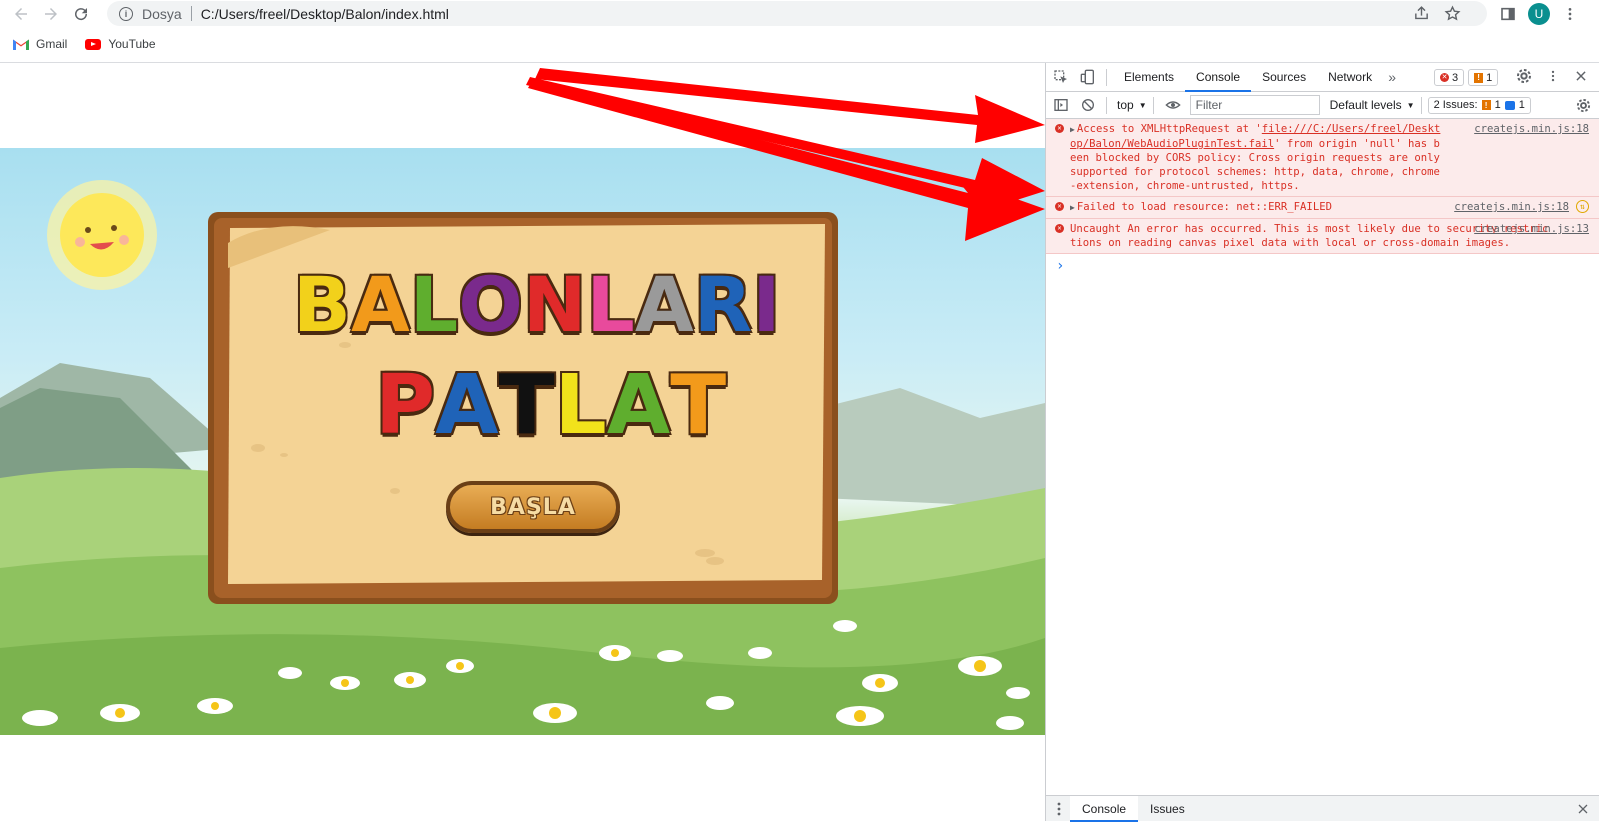 This screenshot has height=822, width=1599. What do you see at coordinates (766, 304) in the screenshot?
I see `title-letter: I` at bounding box center [766, 304].